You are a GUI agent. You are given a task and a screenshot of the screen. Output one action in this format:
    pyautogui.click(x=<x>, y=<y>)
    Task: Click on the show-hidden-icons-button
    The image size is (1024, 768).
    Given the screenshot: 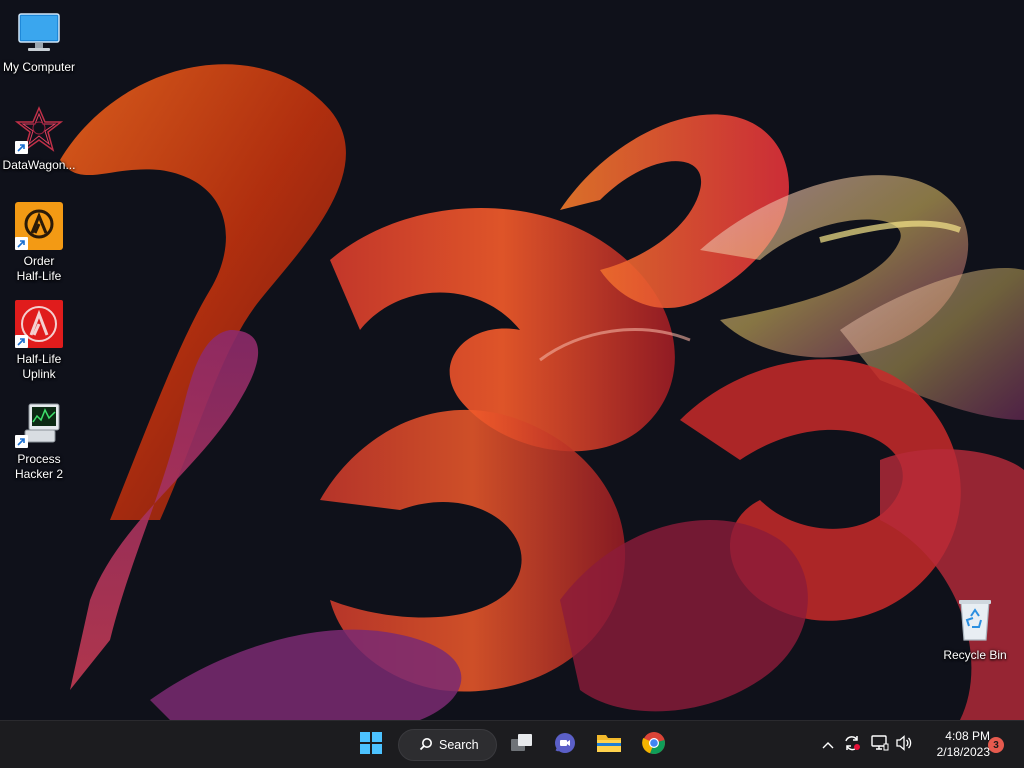 What is the action you would take?
    pyautogui.click(x=828, y=745)
    